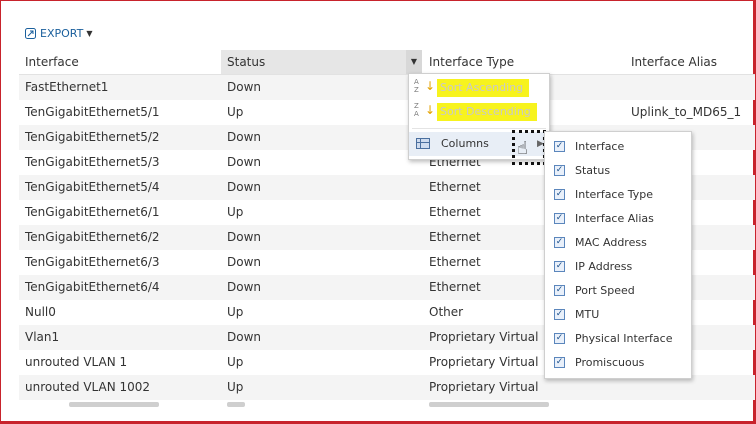 The height and width of the screenshot is (424, 756). Describe the element at coordinates (522, 148) in the screenshot. I see `hand-cursor-icon: ☝` at that location.